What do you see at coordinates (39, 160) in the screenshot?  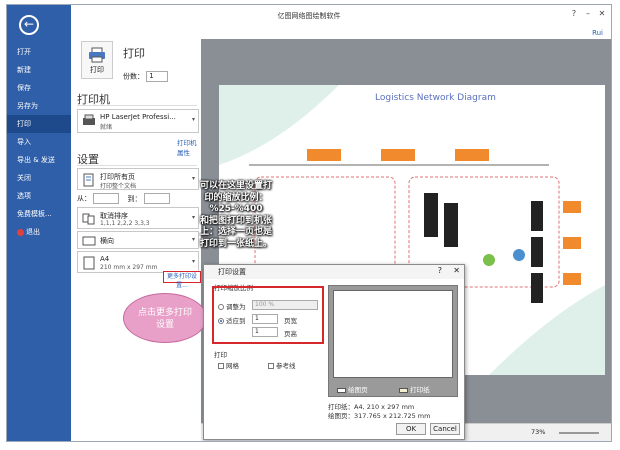 I see `sidebar-item-export: 导出 & 发送` at bounding box center [39, 160].